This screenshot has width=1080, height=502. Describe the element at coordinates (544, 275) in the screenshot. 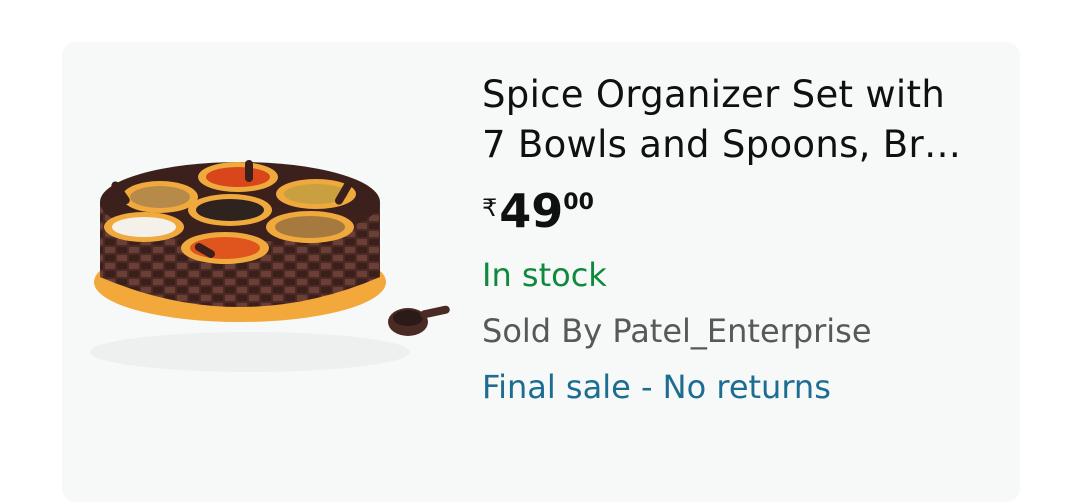

I see `availability-status: In stock` at that location.